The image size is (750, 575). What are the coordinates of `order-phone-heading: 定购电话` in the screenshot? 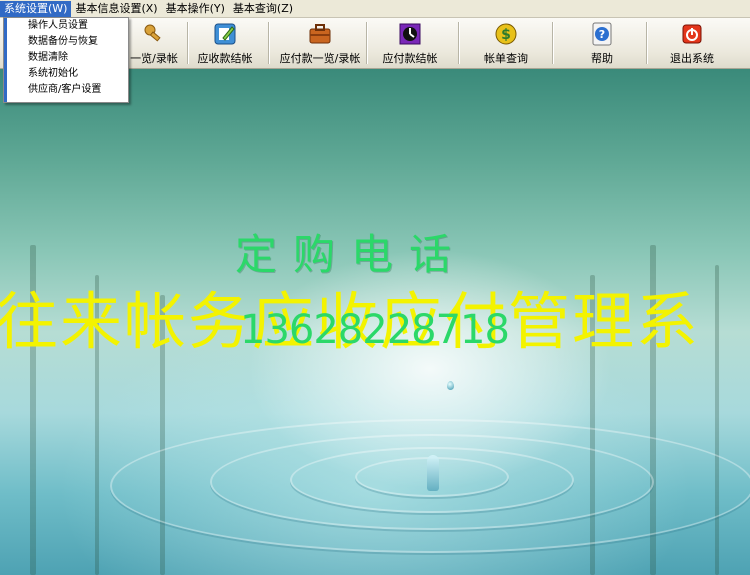 It's located at (351, 254).